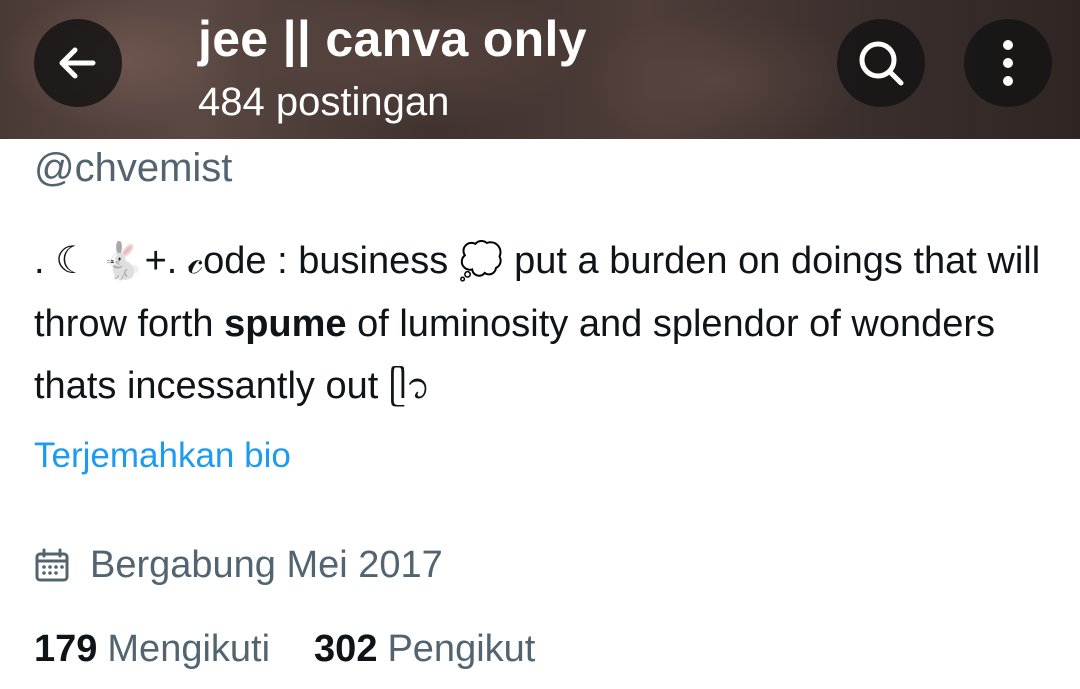 Image resolution: width=1080 pixels, height=689 pixels. I want to click on following-count: 179, so click(66, 649).